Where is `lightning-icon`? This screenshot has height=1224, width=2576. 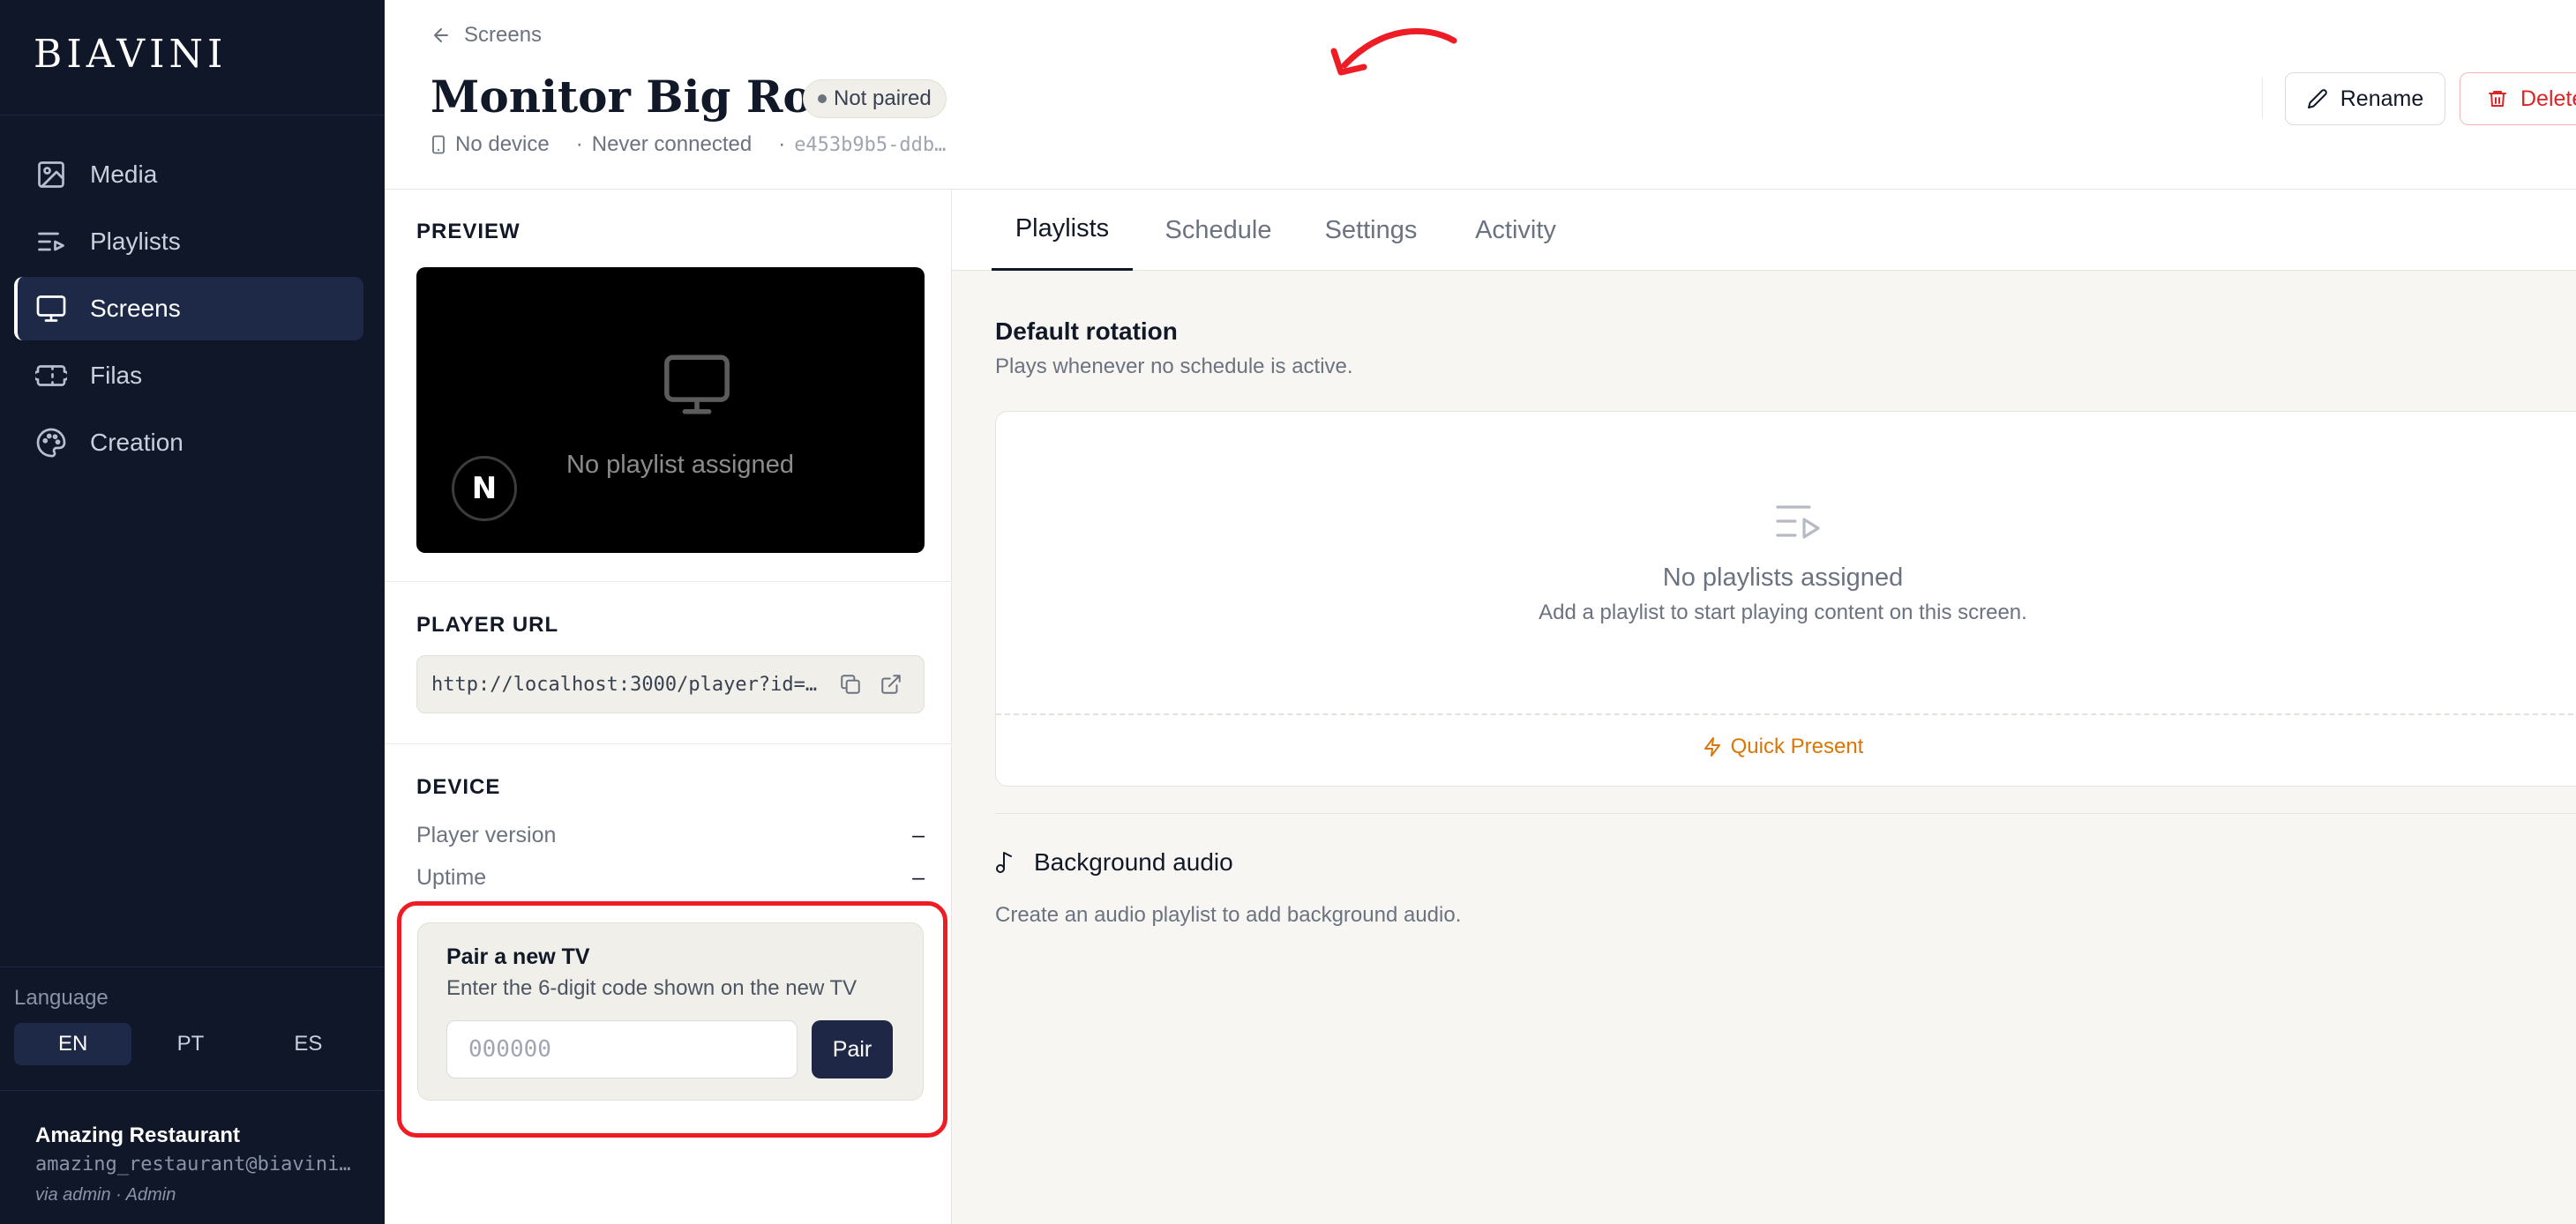 lightning-icon is located at coordinates (1713, 747).